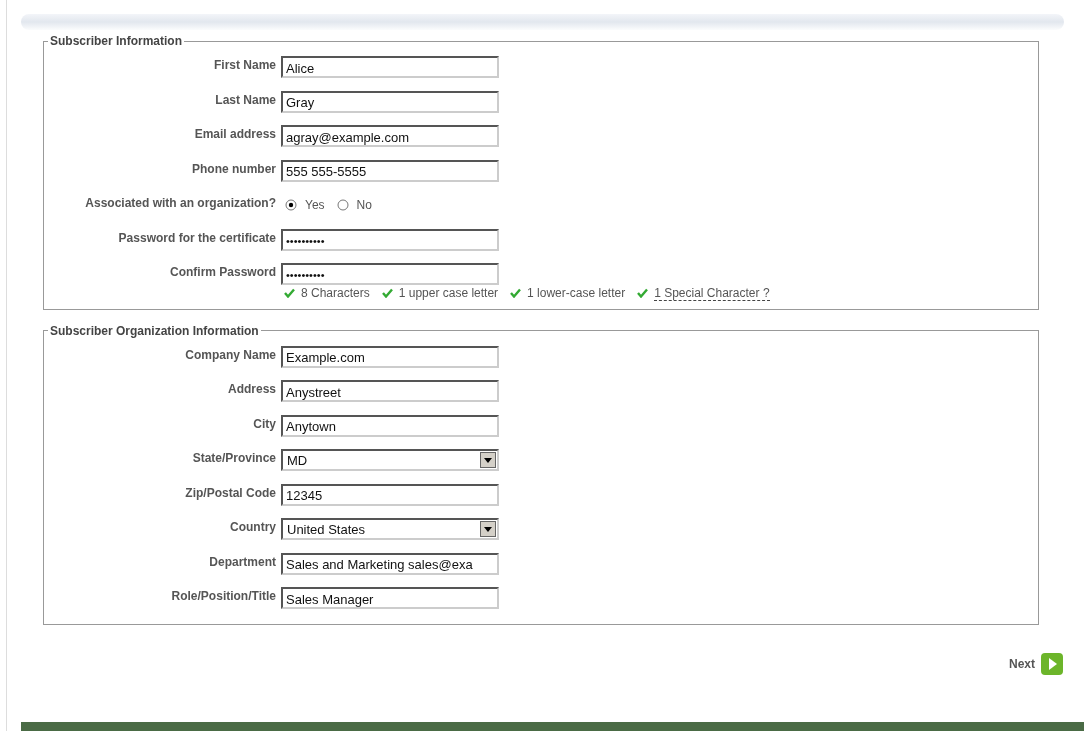 The image size is (1084, 731). I want to click on radio-label: No, so click(364, 205).